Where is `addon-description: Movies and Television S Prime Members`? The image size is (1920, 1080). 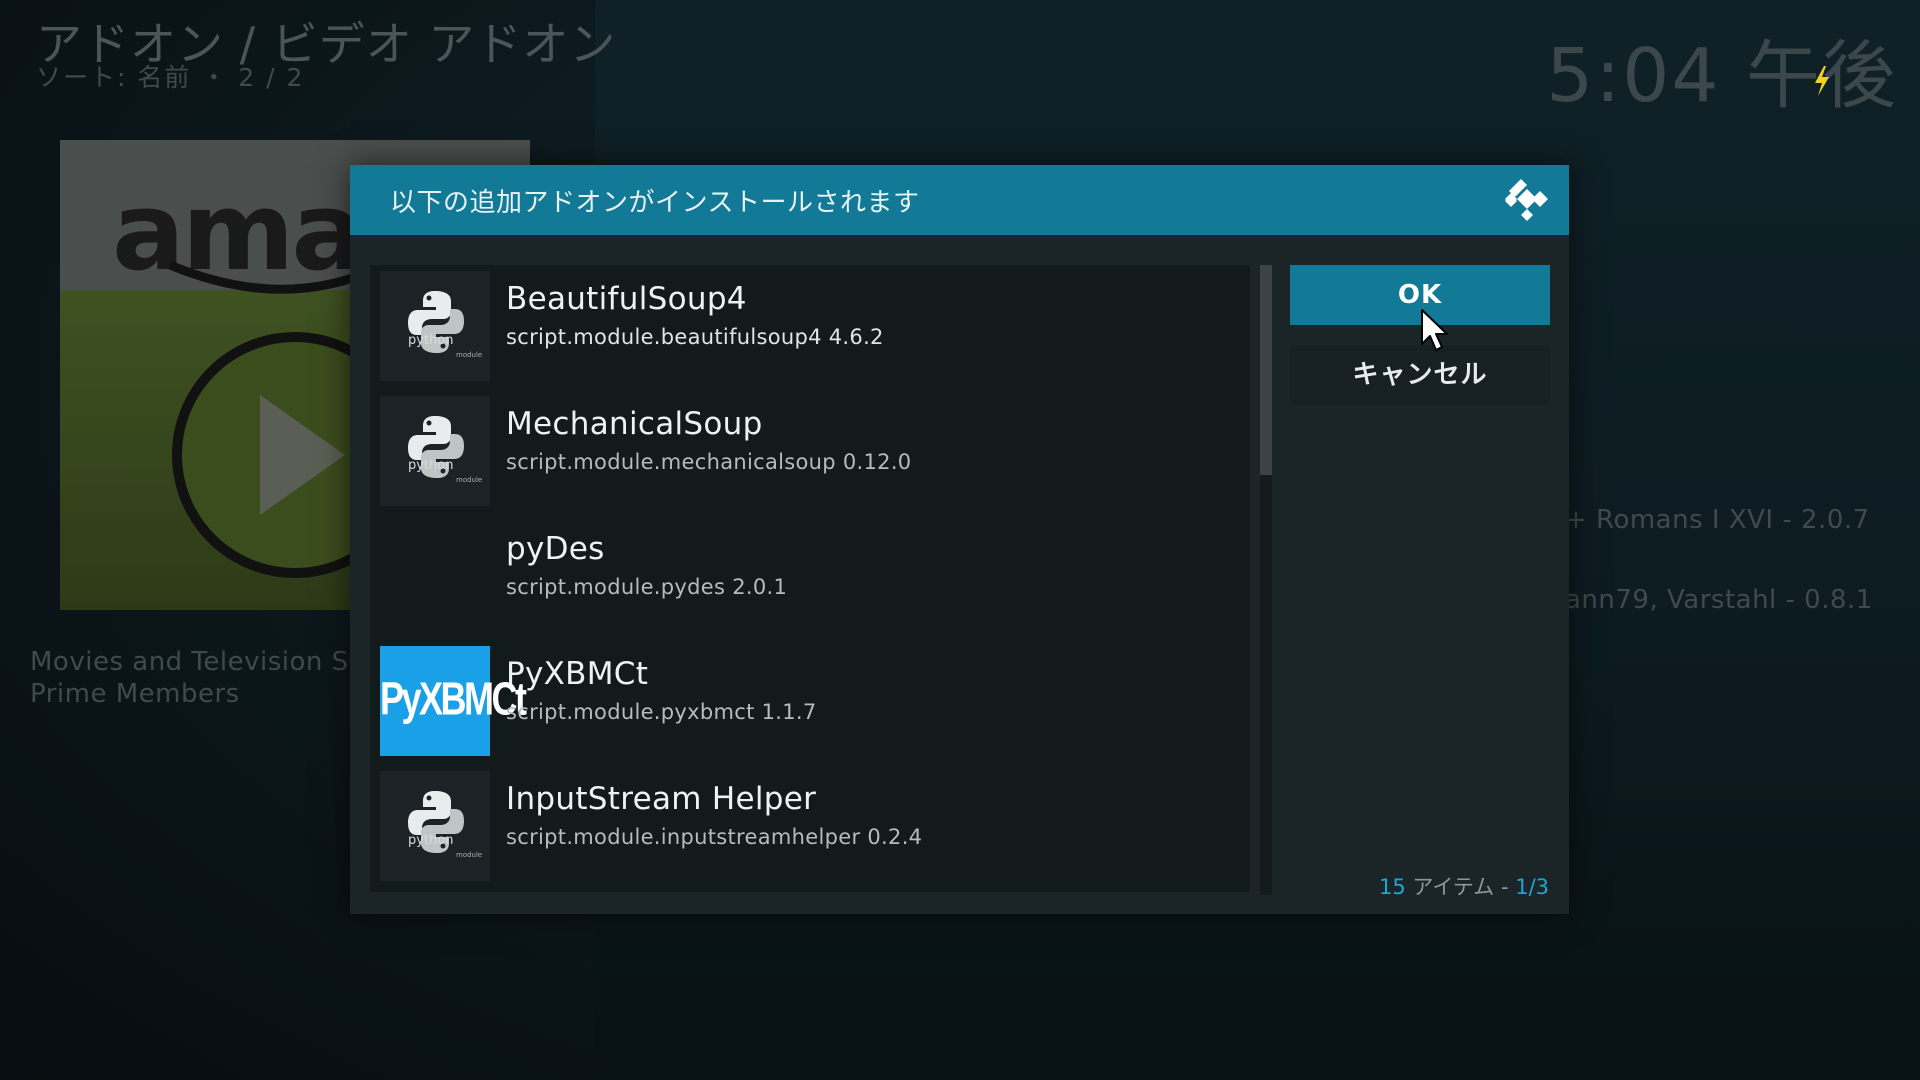 addon-description: Movies and Television S Prime Members is located at coordinates (189, 678).